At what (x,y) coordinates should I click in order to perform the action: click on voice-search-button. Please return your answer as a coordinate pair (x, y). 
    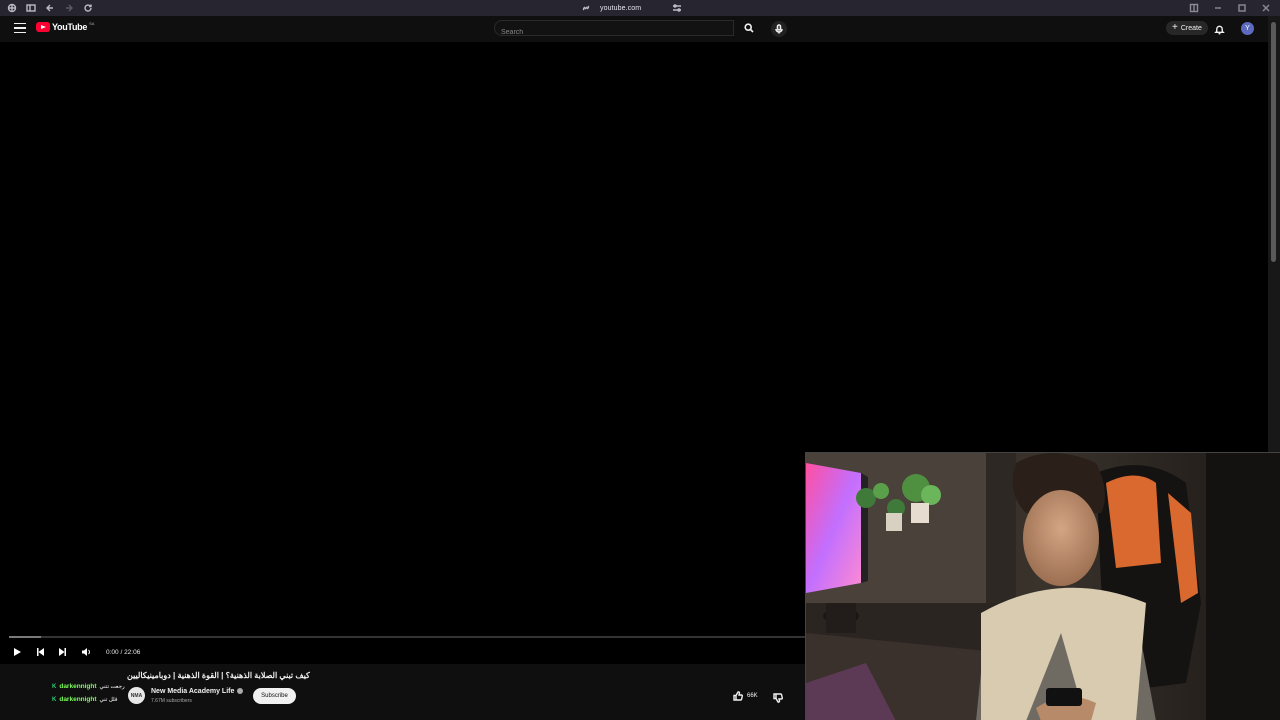
    Looking at the image, I should click on (779, 29).